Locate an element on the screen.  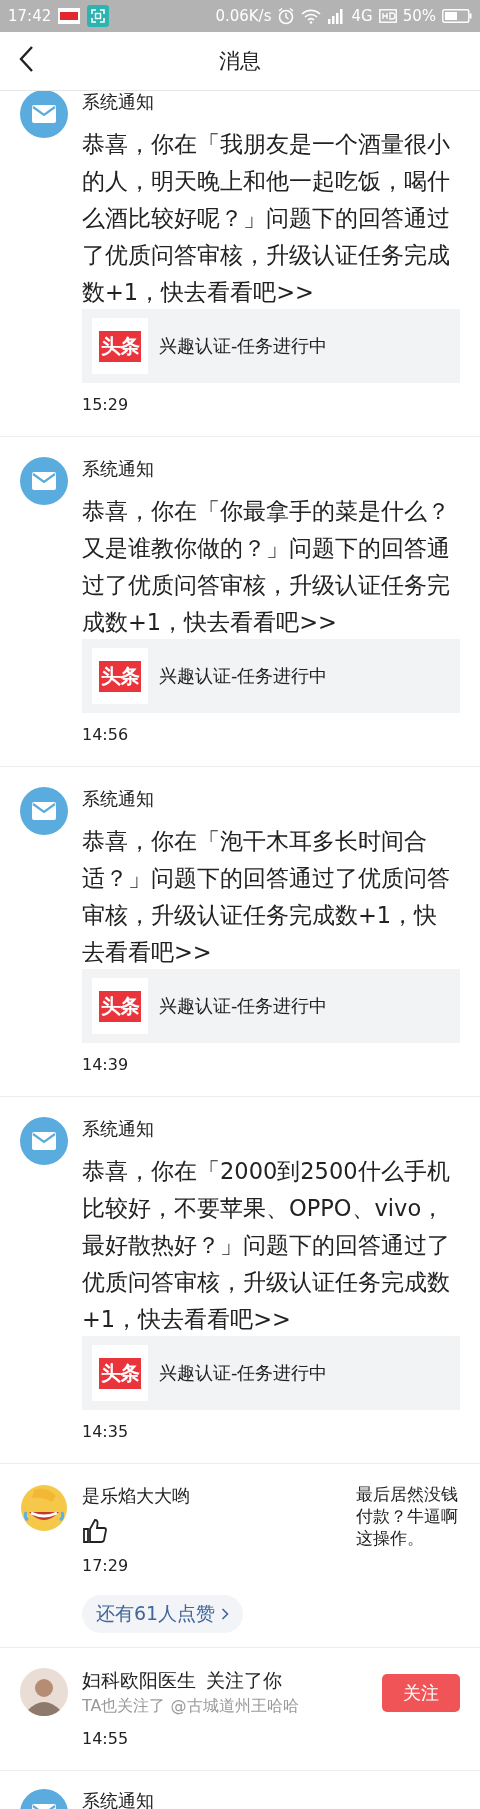
message-text: 恭喜，你在「2000到2500什么手机比较好，不要苹果、OPPO、vivo，最好散热好？」问题下的回答通过了优质问答审核，升级认证任务完成数+1，快去看看吧>> is located at coordinates (266, 1245).